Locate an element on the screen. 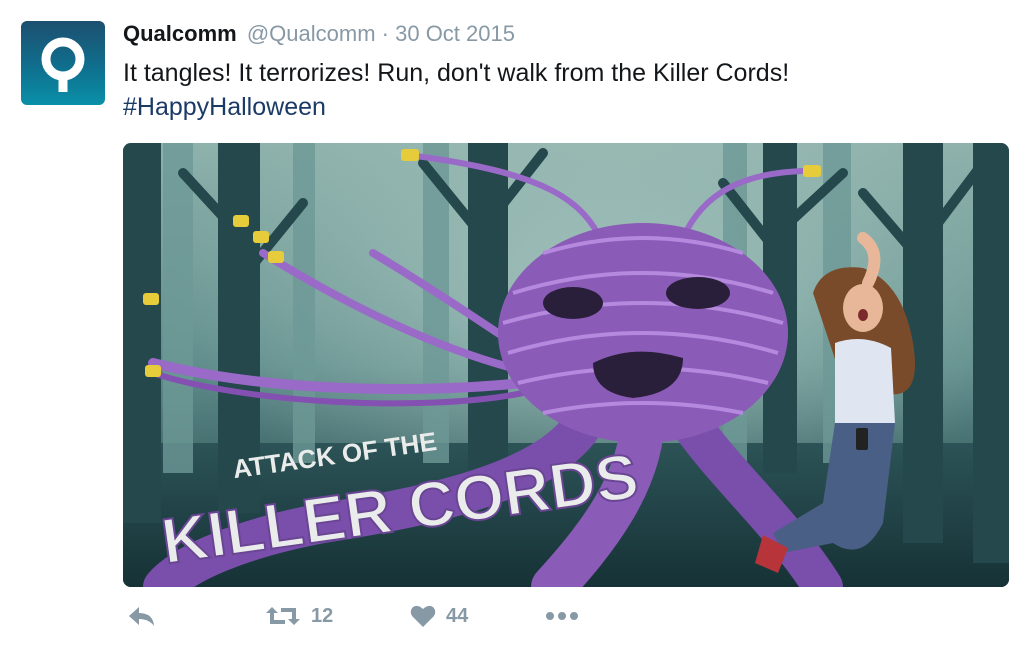 The height and width of the screenshot is (658, 1031). retweet-count: 12 is located at coordinates (322, 615).